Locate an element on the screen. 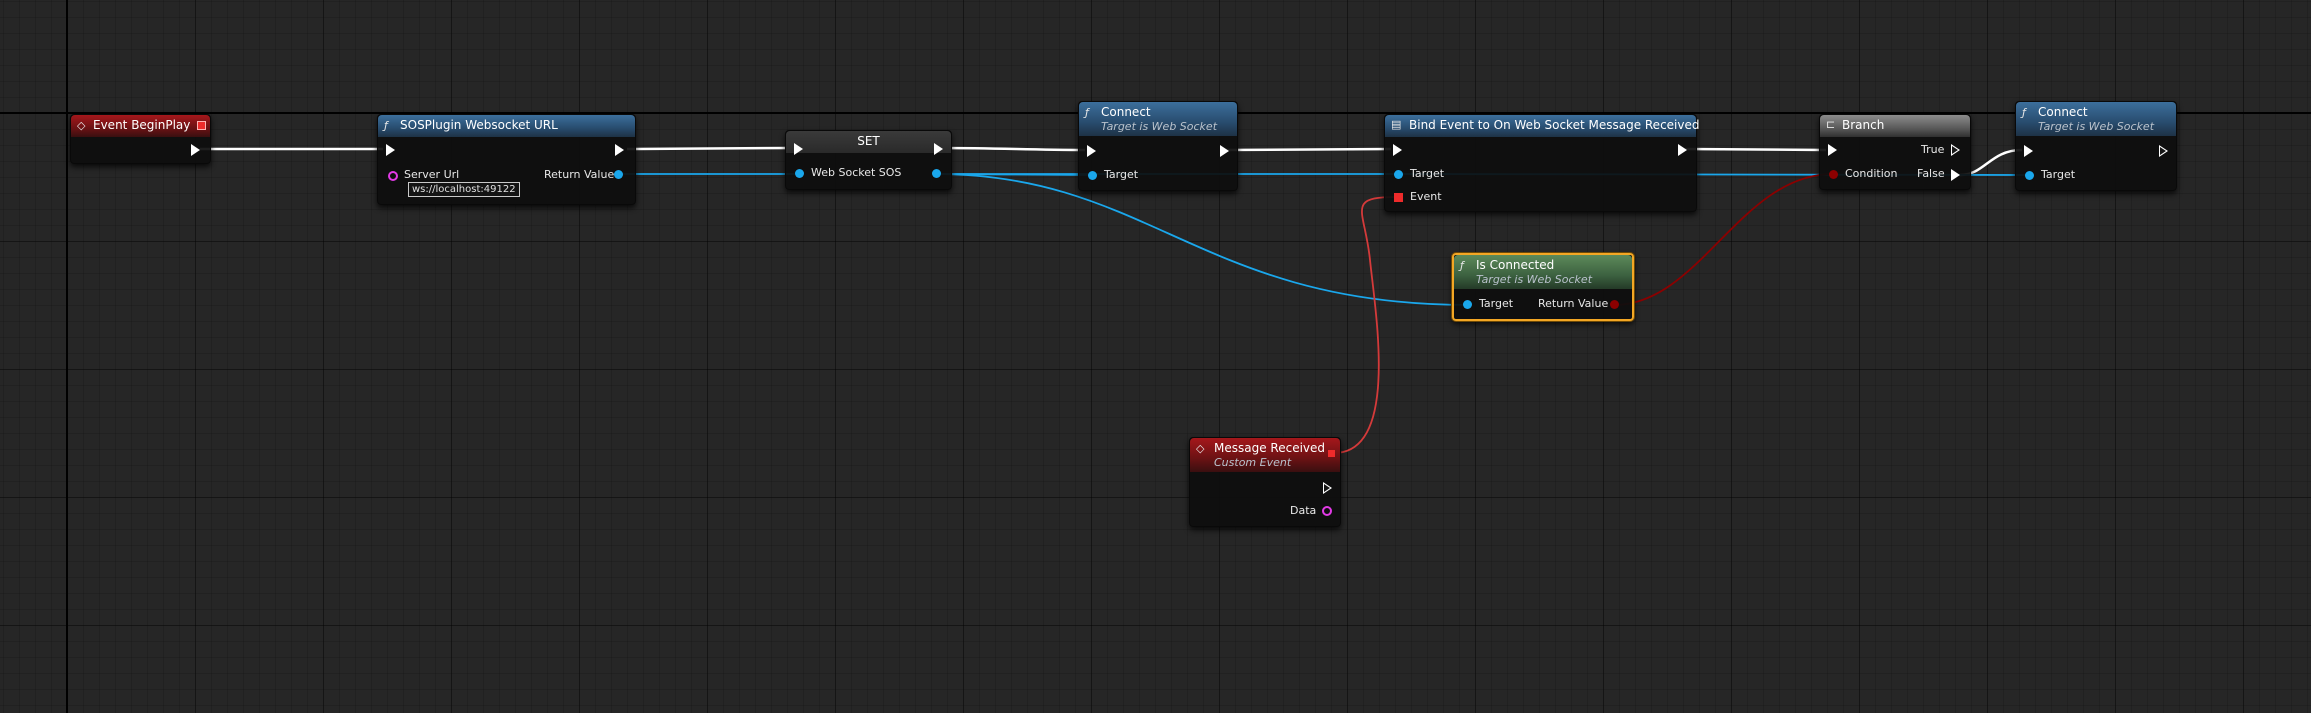 Image resolution: width=2311 pixels, height=713 pixels. true-label: True is located at coordinates (1933, 149).